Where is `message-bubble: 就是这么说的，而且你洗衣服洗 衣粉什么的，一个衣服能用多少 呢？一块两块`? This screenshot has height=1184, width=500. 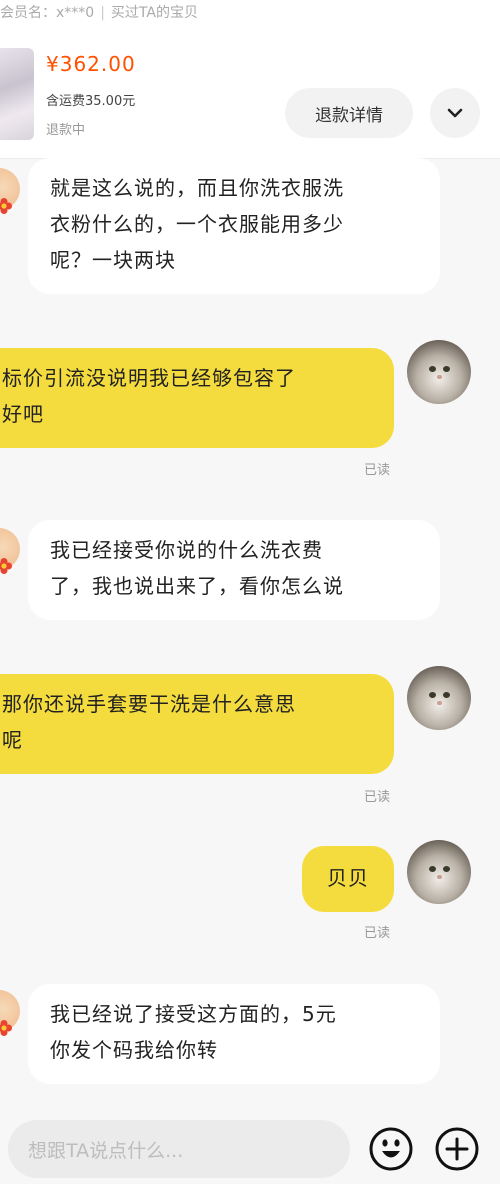
message-bubble: 就是这么说的，而且你洗衣服洗 衣粉什么的，一个衣服能用多少 呢？一块两块 is located at coordinates (234, 226).